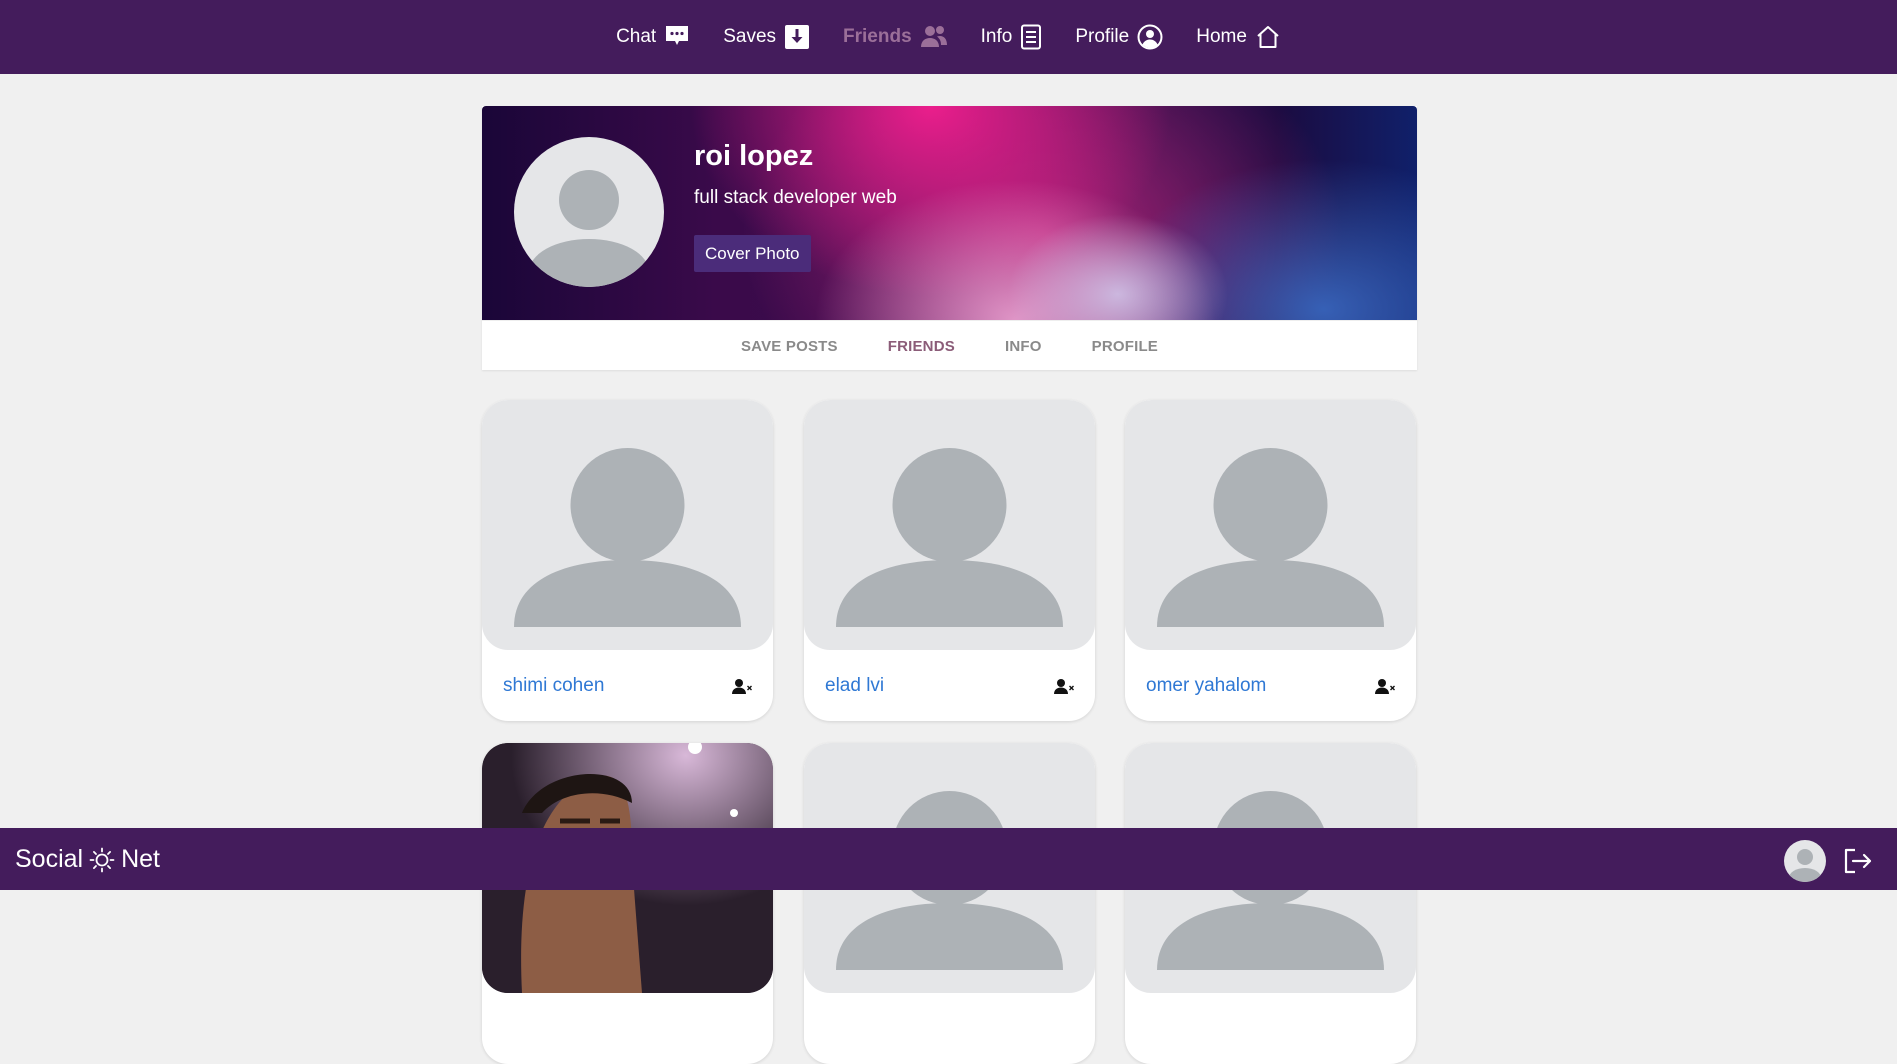 The image size is (1897, 1064). I want to click on brand-logo: Social Net, so click(87, 859).